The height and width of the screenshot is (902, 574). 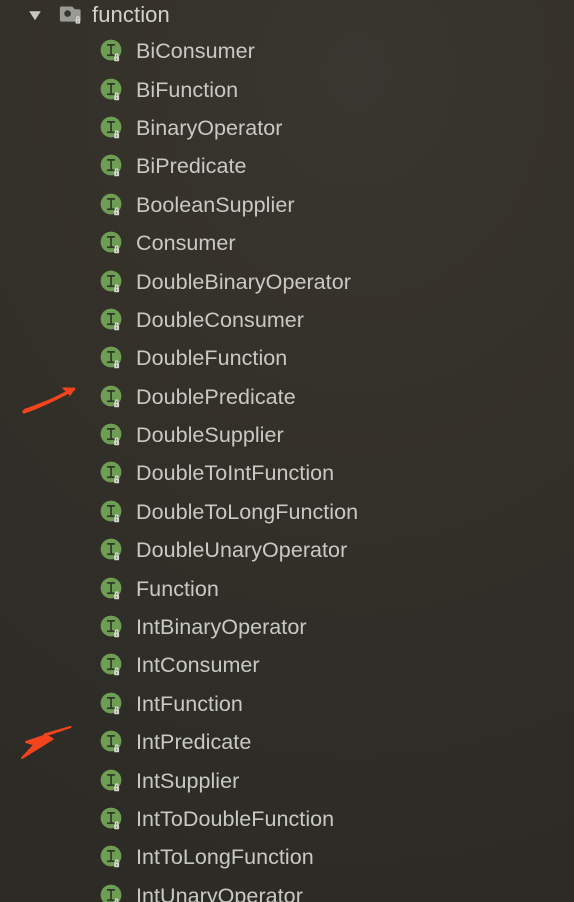 I want to click on tree-node-label: DoublePredicate, so click(x=216, y=396).